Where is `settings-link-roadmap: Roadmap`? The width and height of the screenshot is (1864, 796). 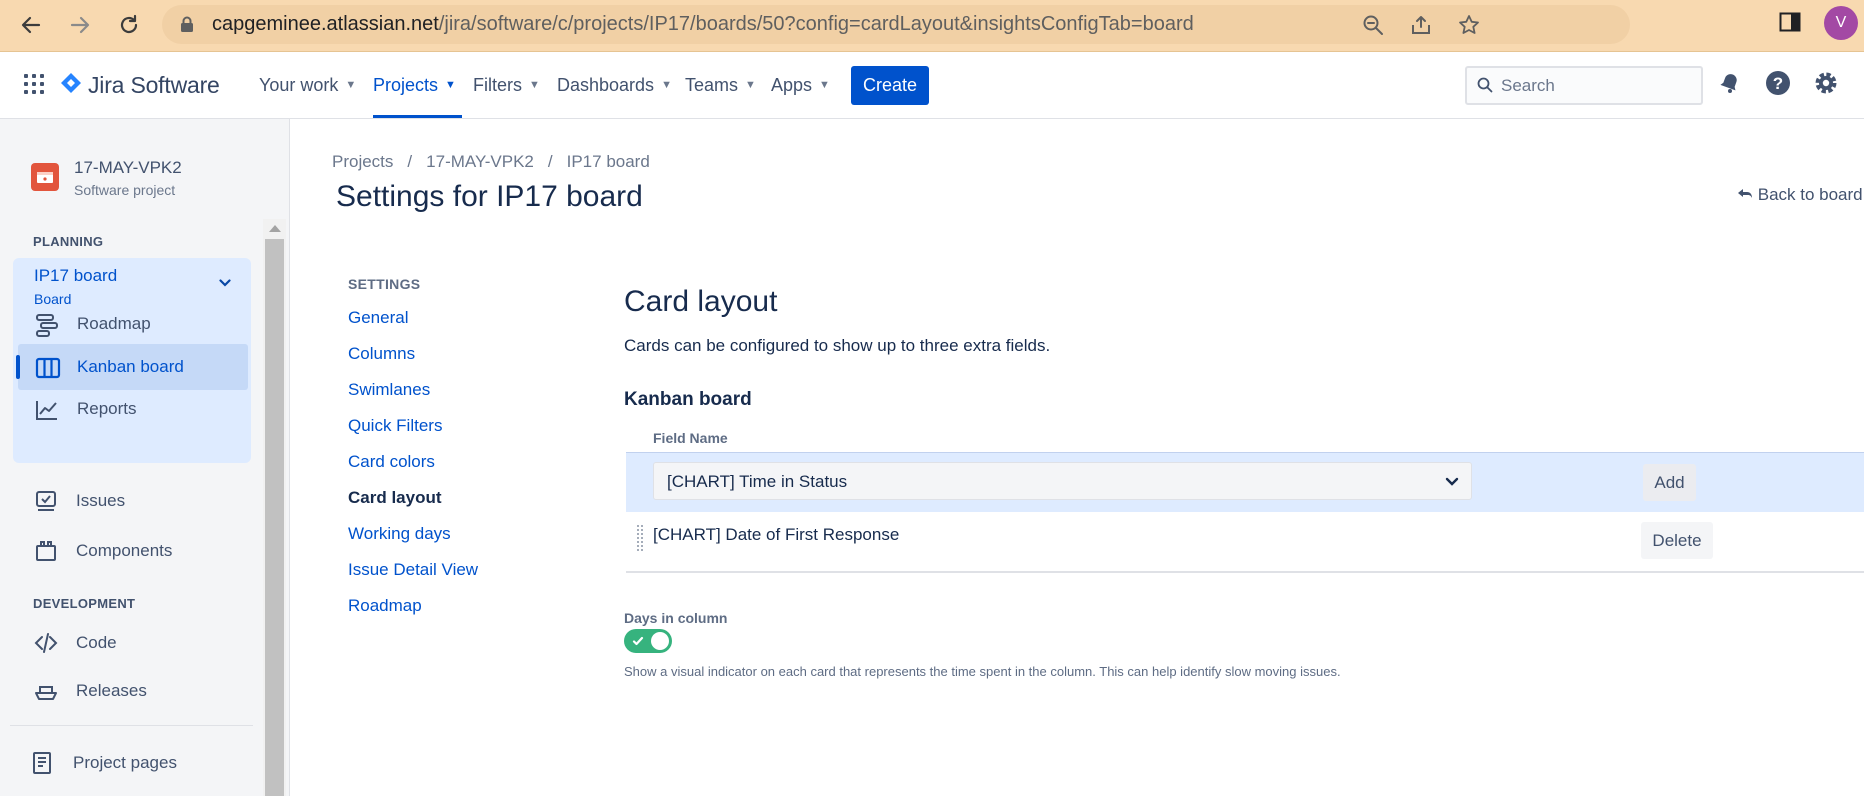 settings-link-roadmap: Roadmap is located at coordinates (385, 606).